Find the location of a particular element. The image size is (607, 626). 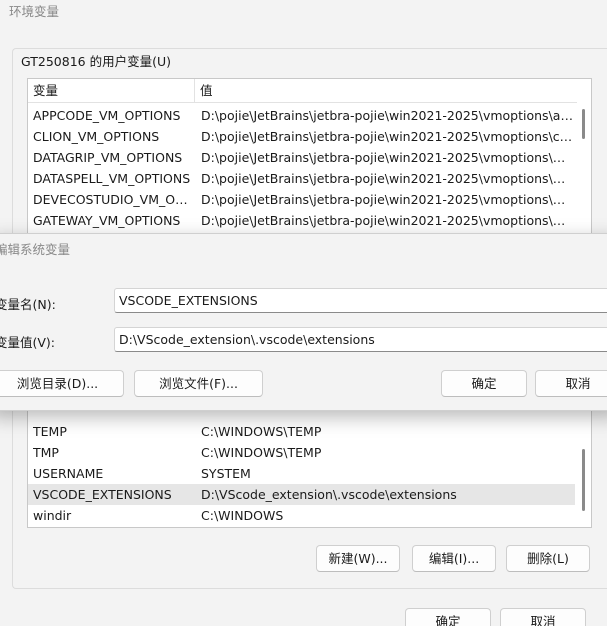

row-variable-name: VSCODE_EXTENSIONS is located at coordinates (102, 494).